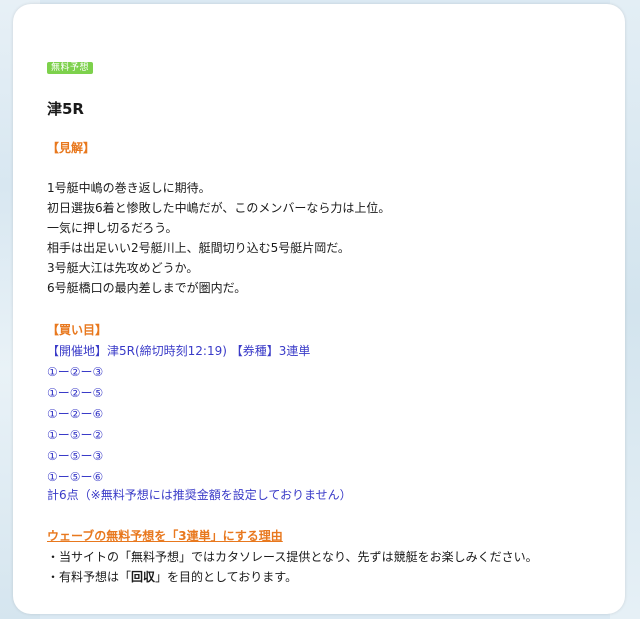 This screenshot has width=640, height=619. What do you see at coordinates (226, 577) in the screenshot?
I see `reason-line-2-suffix: 」を目的としております。` at bounding box center [226, 577].